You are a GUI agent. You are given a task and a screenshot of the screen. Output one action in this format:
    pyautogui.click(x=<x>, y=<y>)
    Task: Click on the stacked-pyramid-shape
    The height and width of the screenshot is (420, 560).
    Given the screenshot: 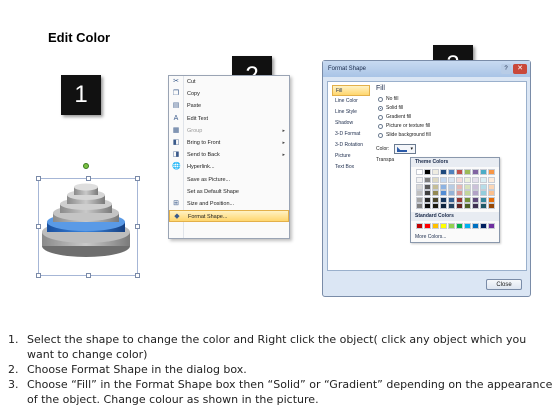 What is the action you would take?
    pyautogui.click(x=88, y=220)
    